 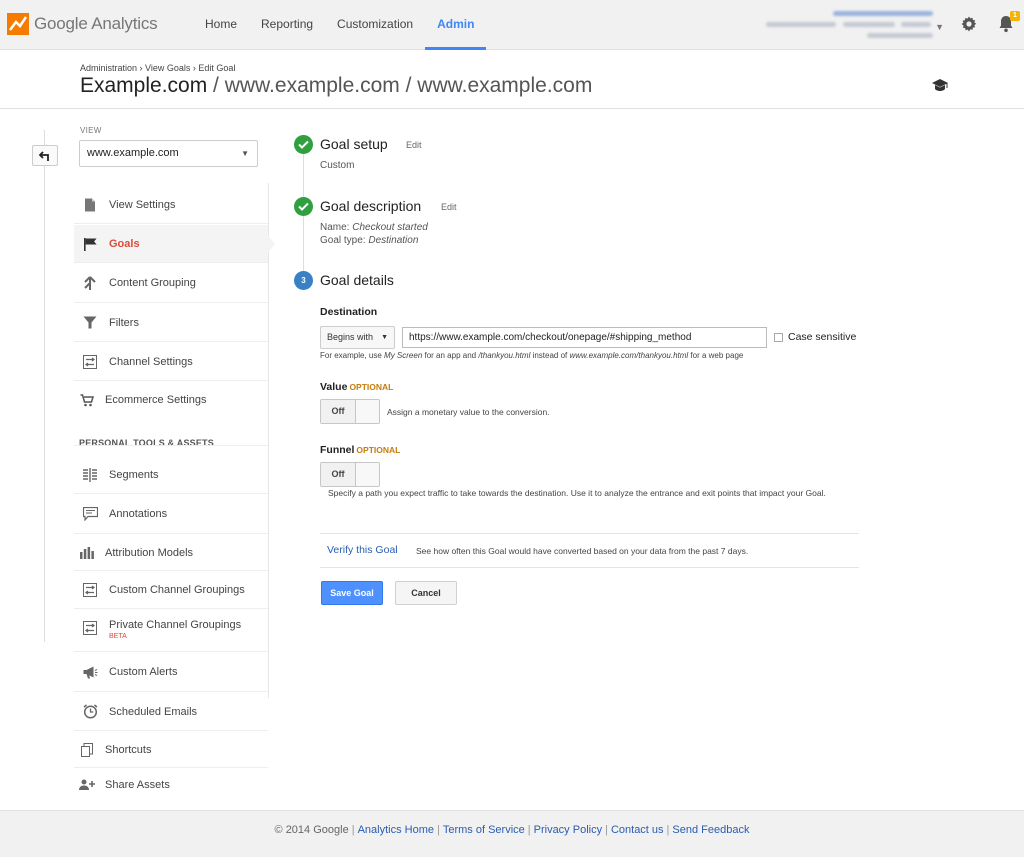 I want to click on sidebar-item-channel-settings: Channel Settings, so click(x=171, y=362).